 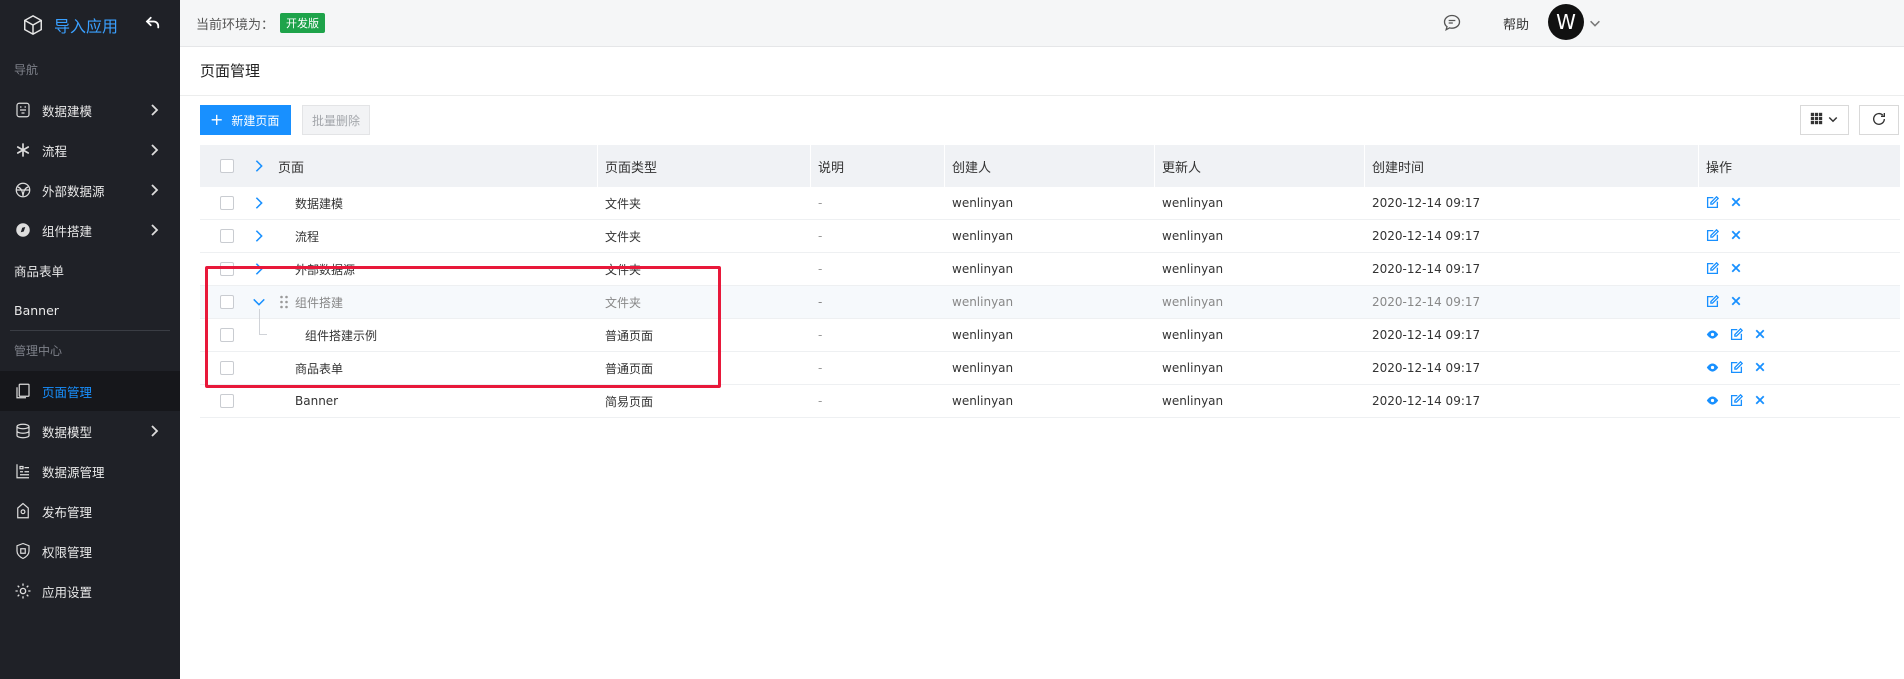 I want to click on row-name: 组件搭建示例, so click(x=341, y=335).